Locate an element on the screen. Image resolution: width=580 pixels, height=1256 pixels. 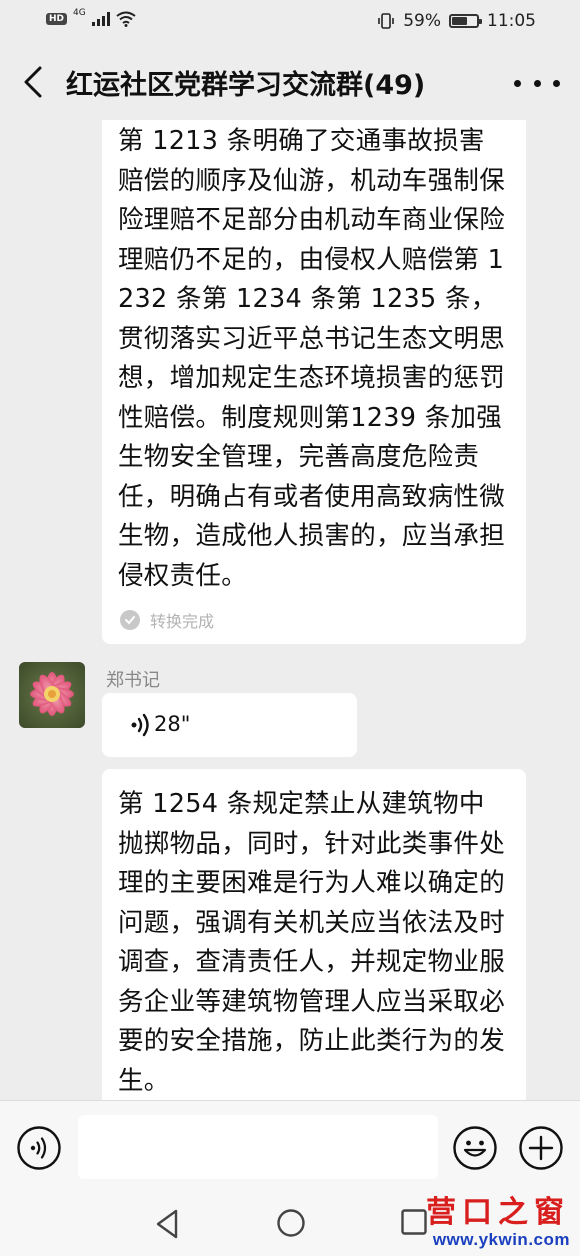
voice-message-bubble: 28" is located at coordinates (229, 725).